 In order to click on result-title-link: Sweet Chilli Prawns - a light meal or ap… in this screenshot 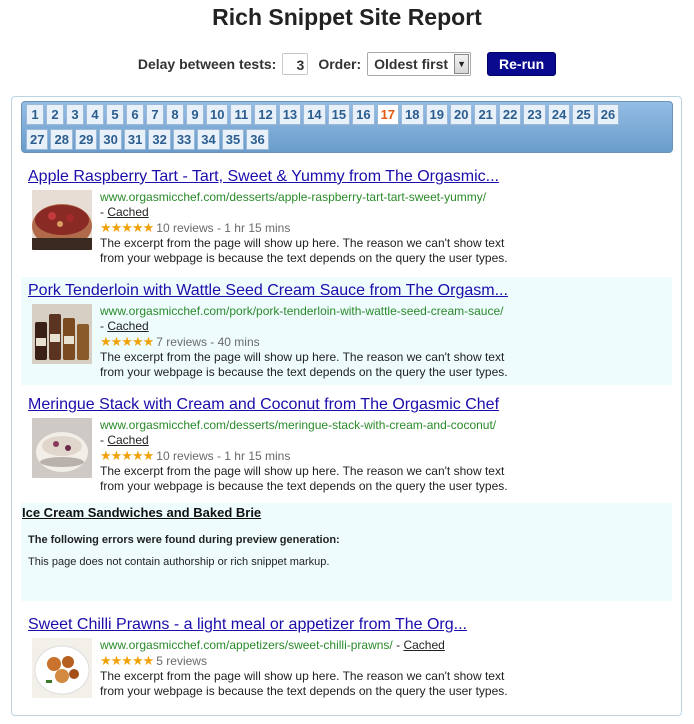, I will do `click(350, 625)`.